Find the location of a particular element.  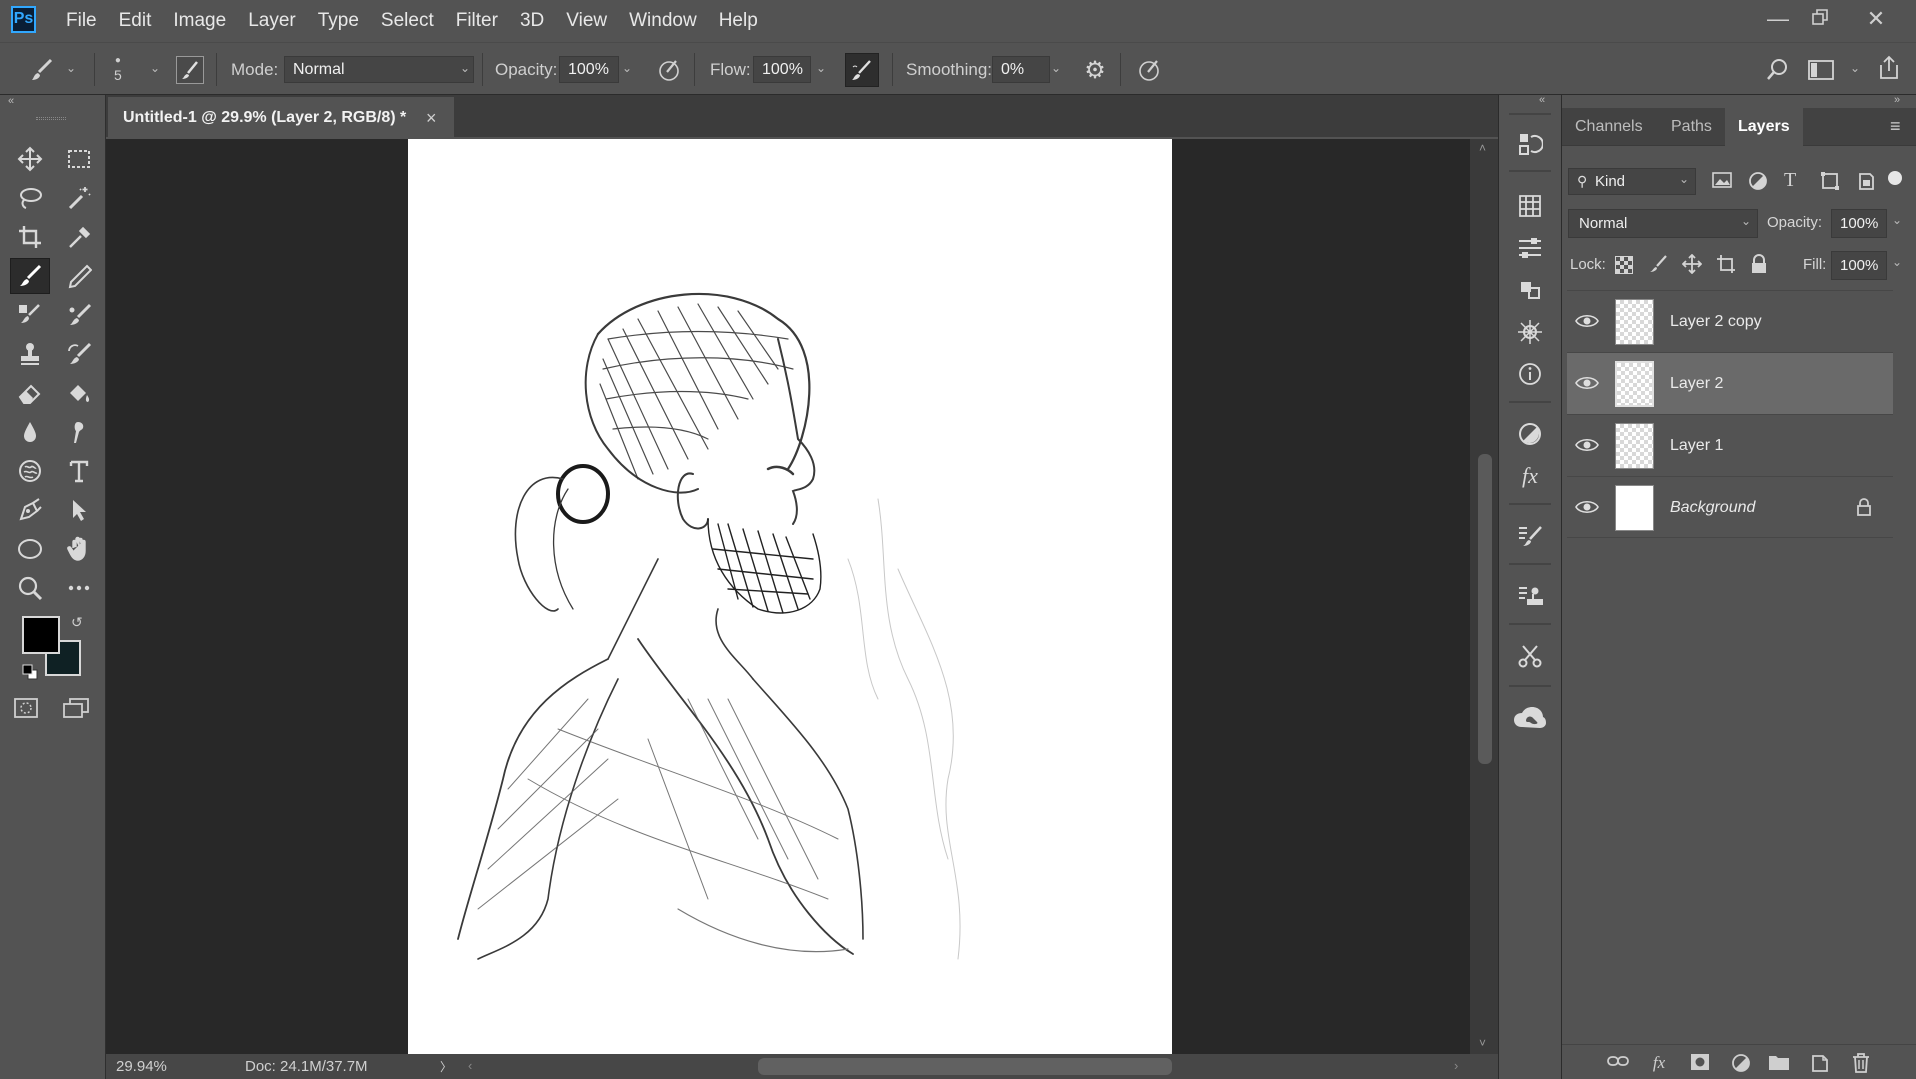

pencil-tool-icon is located at coordinates (79, 276).